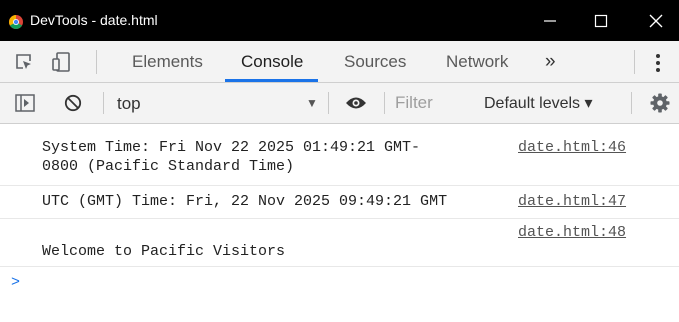  Describe the element at coordinates (339, 20) in the screenshot. I see `window-title-bar: DevTools - date.html` at that location.